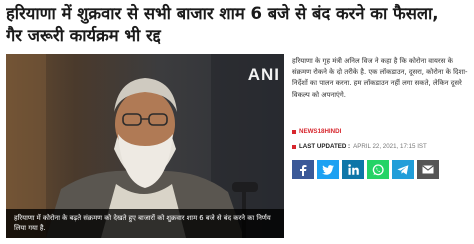  I want to click on linkedin-share-button, so click(353, 169).